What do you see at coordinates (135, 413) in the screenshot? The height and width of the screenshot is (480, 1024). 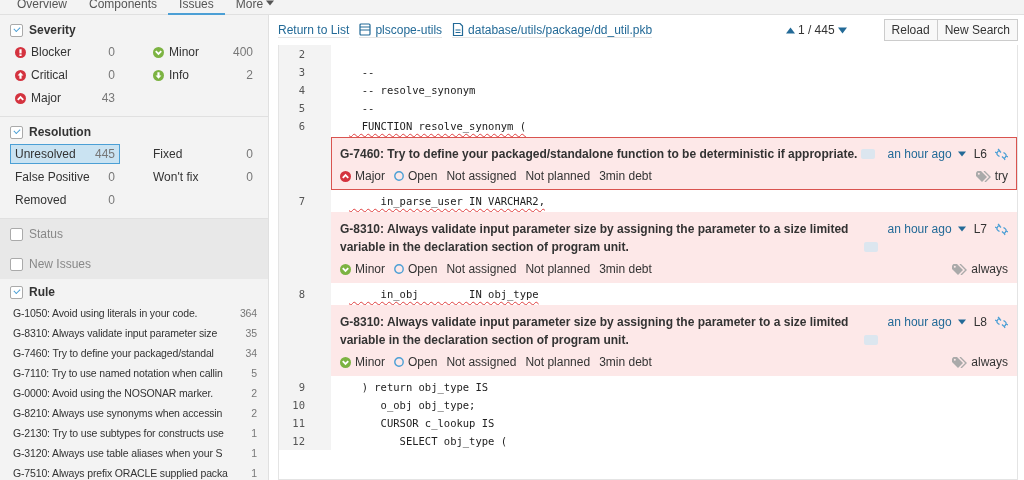 I see `facet-item: G-8210: Always use synonyms when accessin 2` at bounding box center [135, 413].